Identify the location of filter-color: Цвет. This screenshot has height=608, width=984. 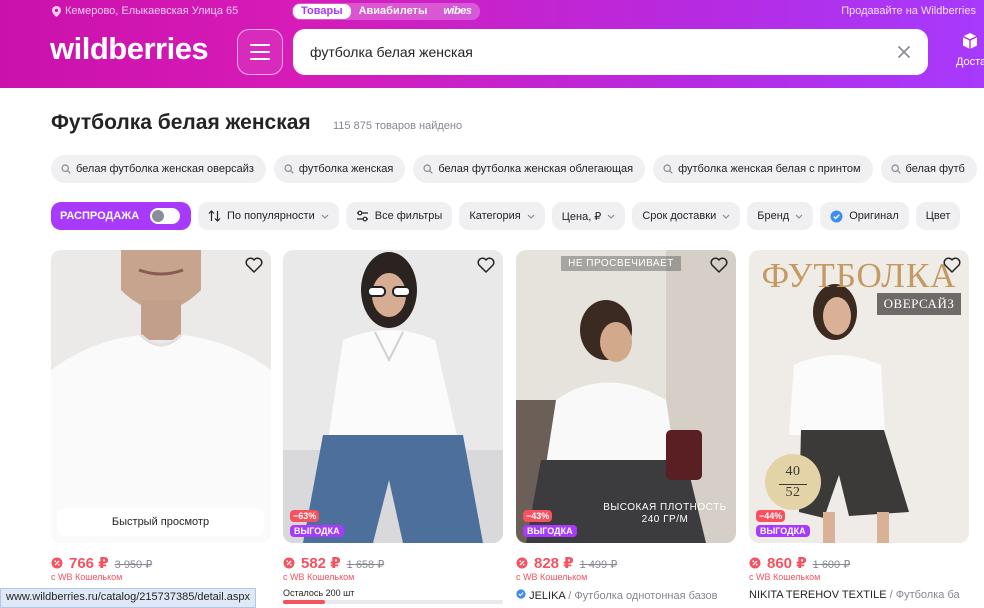
(938, 216).